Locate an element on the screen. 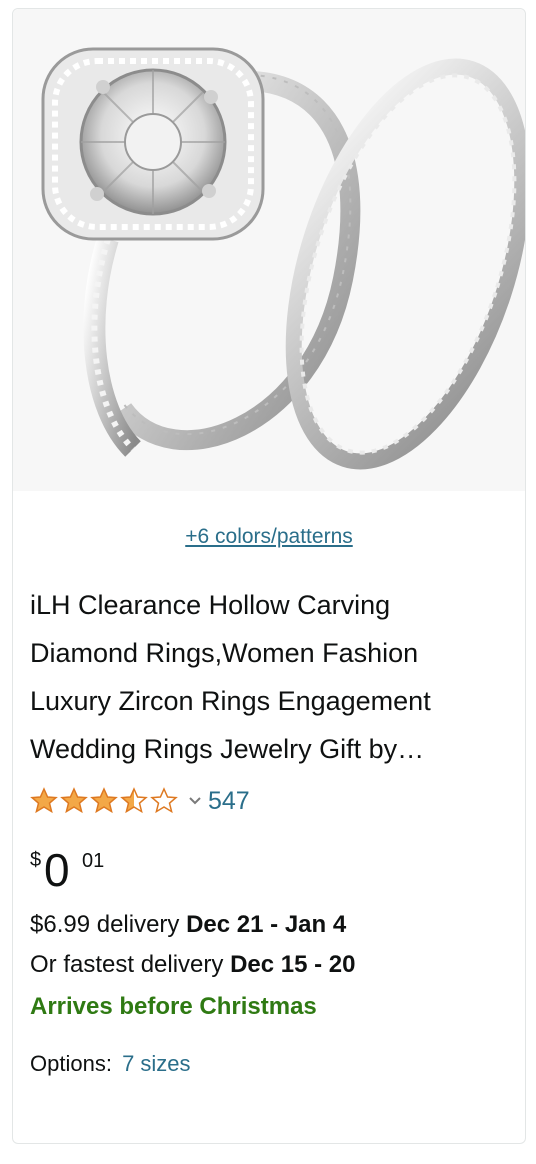 The height and width of the screenshot is (1164, 536). chevron-down-icon is located at coordinates (195, 801).